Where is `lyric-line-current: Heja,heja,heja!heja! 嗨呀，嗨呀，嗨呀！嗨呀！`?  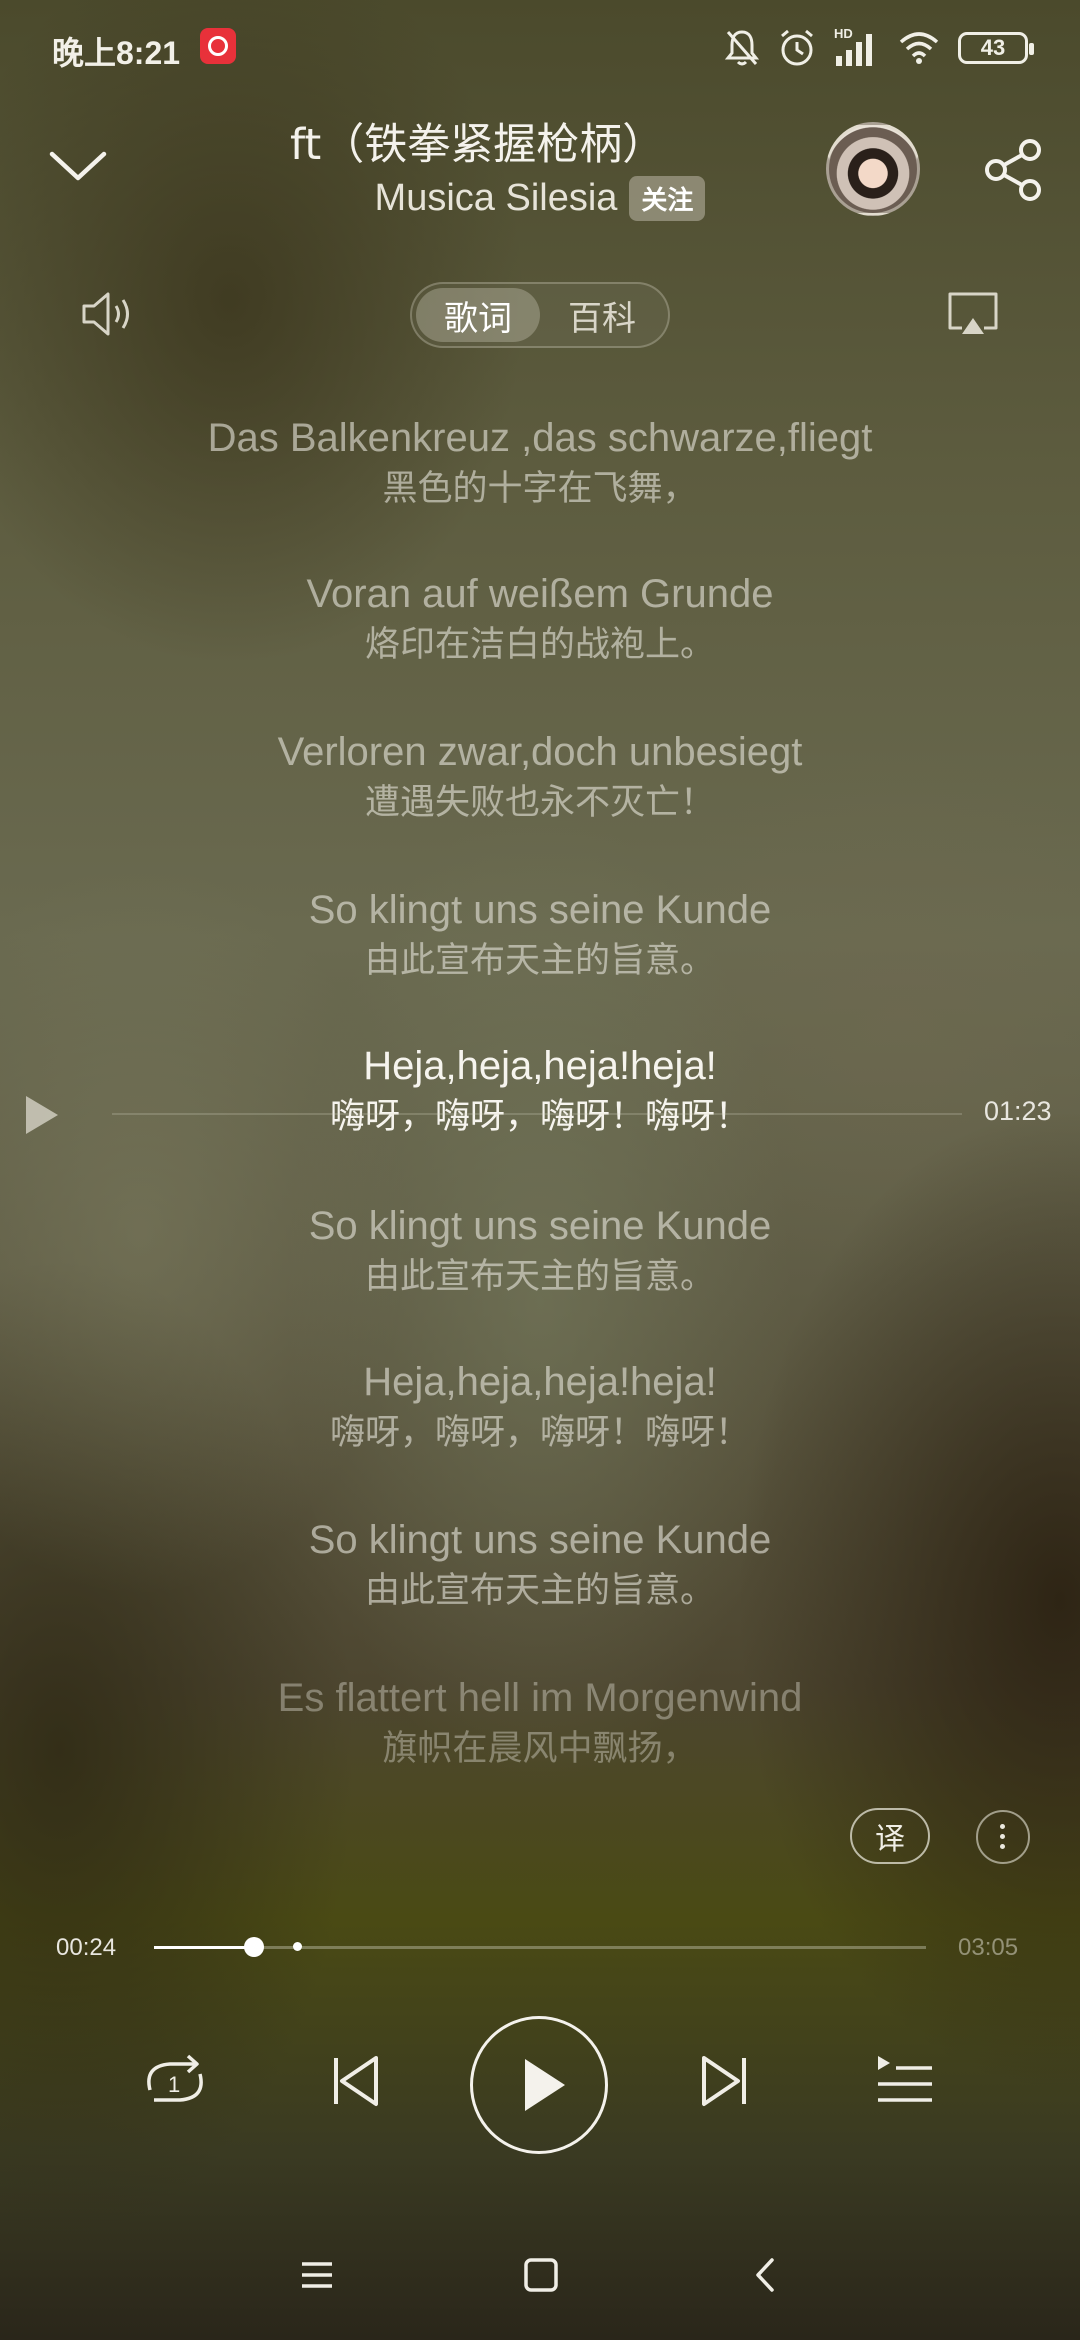
lyric-line-current: Heja,heja,heja!heja! 嗨呀，嗨呀，嗨呀！嗨呀！ is located at coordinates (540, 1091).